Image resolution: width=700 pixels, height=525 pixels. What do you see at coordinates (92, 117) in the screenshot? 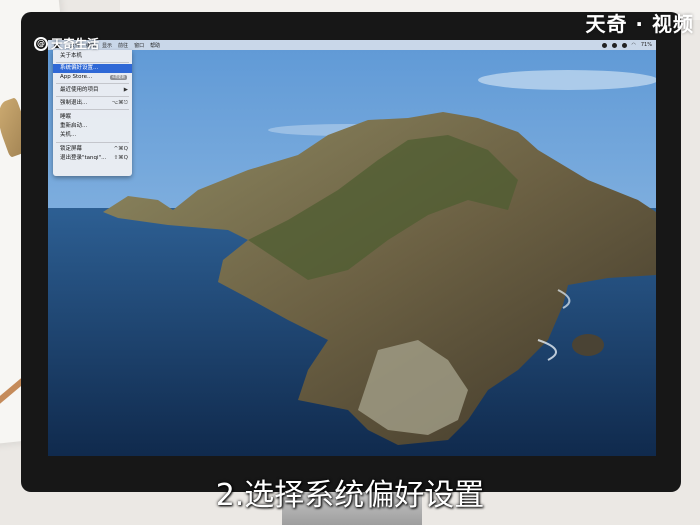
I see `menu-item-sleep: 睡眠` at bounding box center [92, 117].